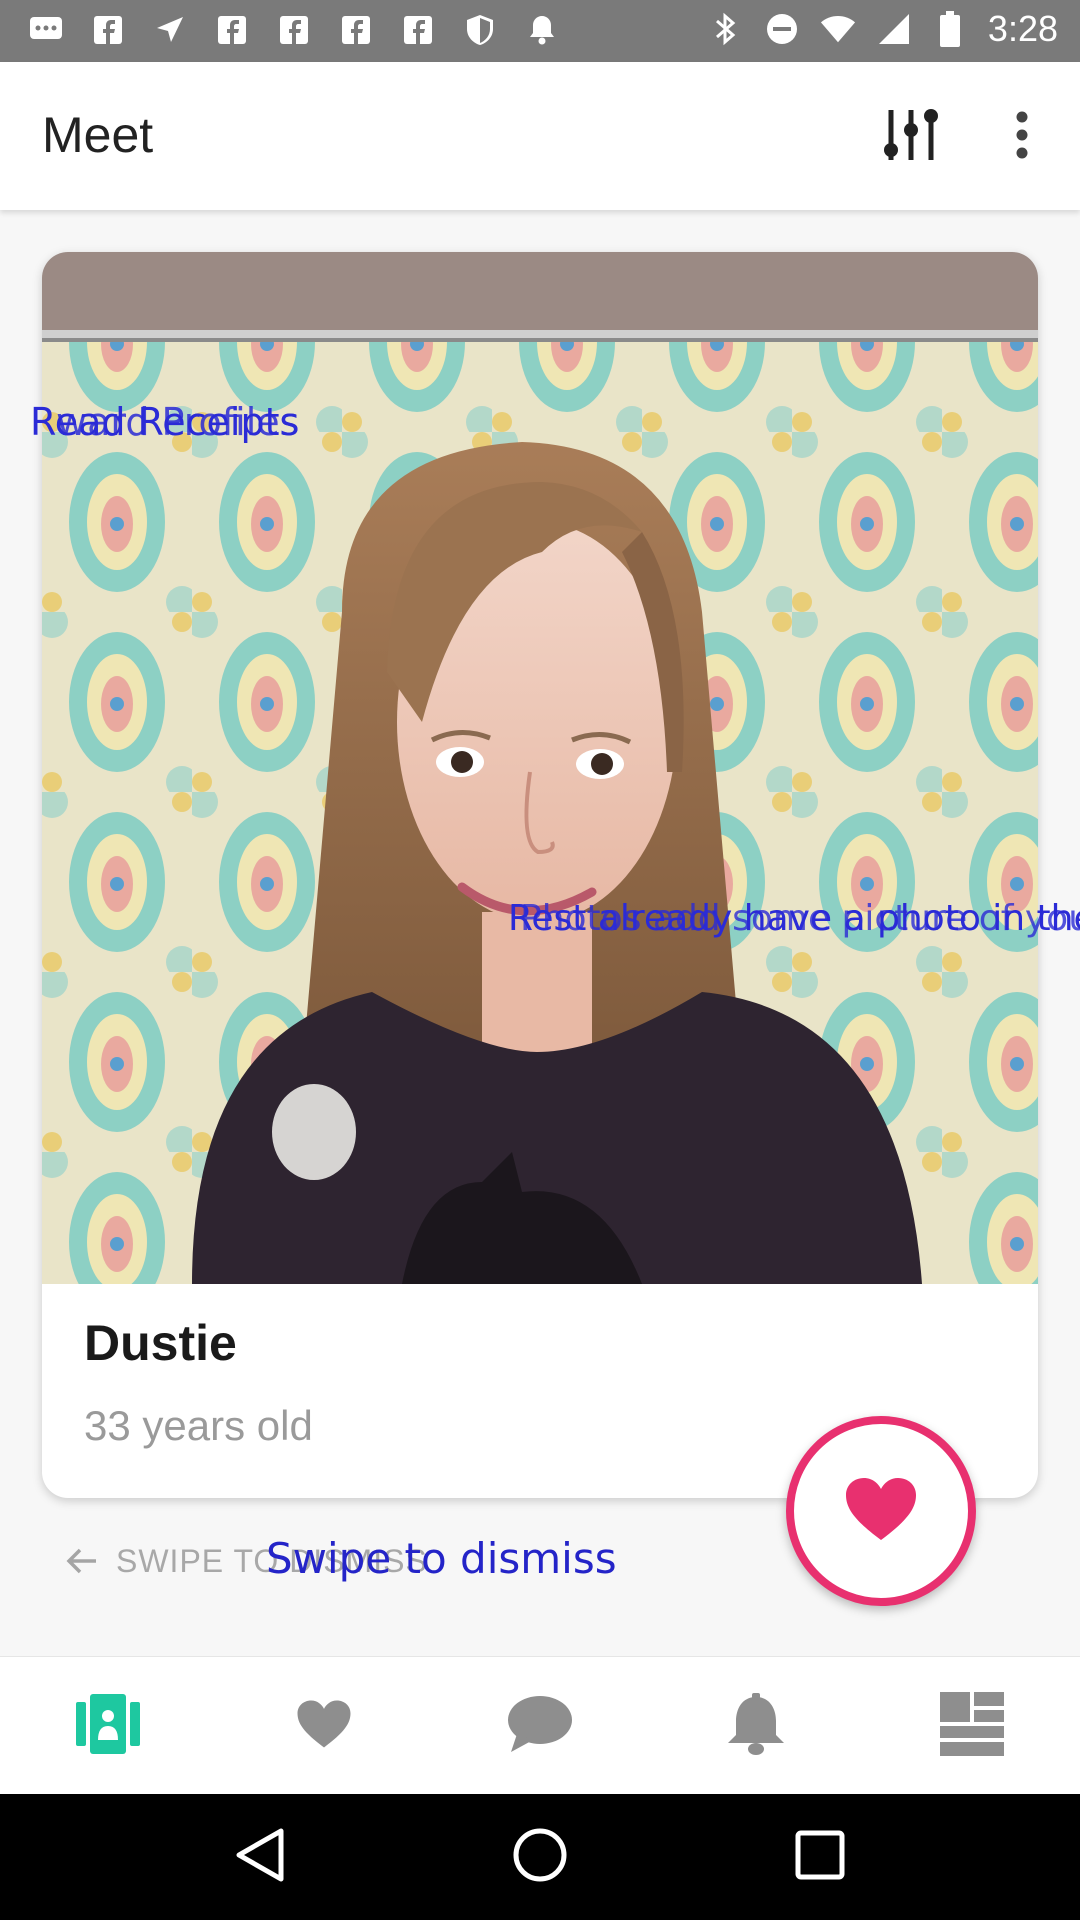 The image size is (1080, 1920). I want to click on back-triangle-icon, so click(260, 1857).